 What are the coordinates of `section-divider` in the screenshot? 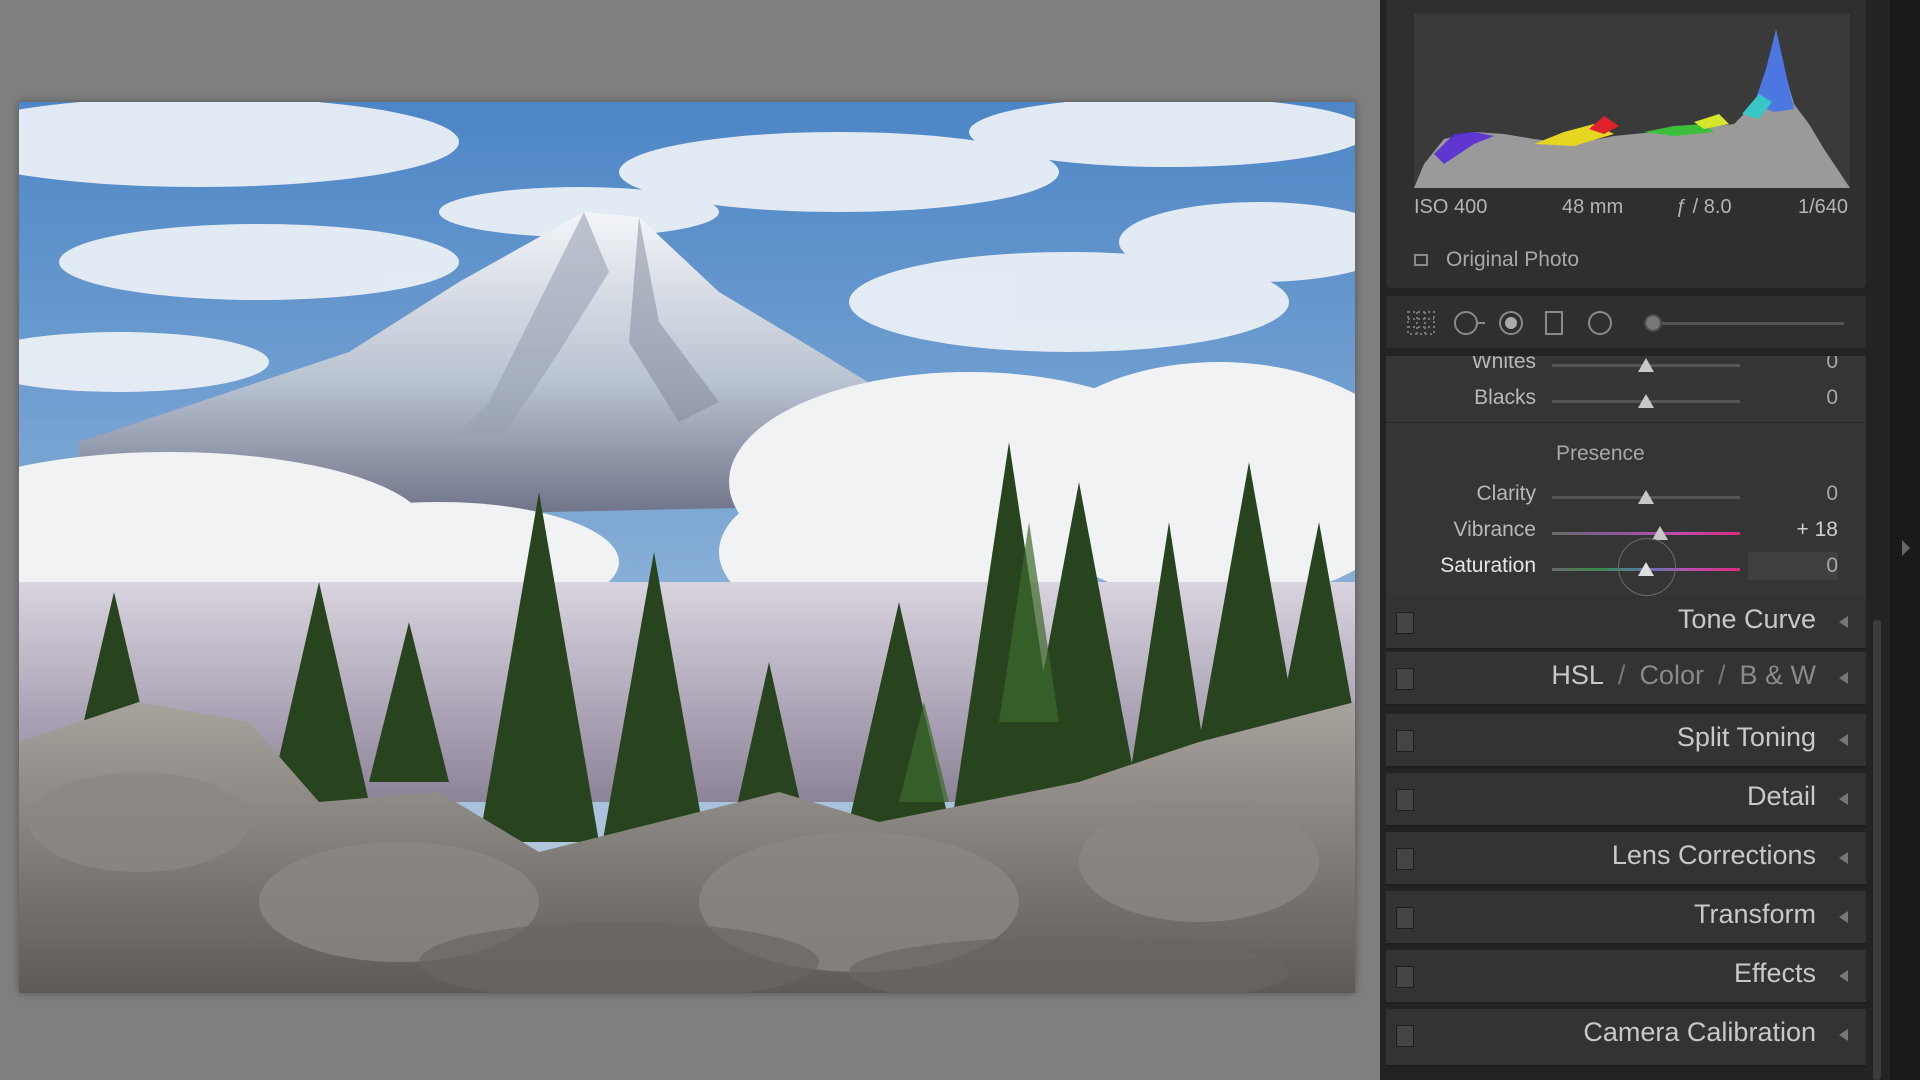 It's located at (1626, 422).